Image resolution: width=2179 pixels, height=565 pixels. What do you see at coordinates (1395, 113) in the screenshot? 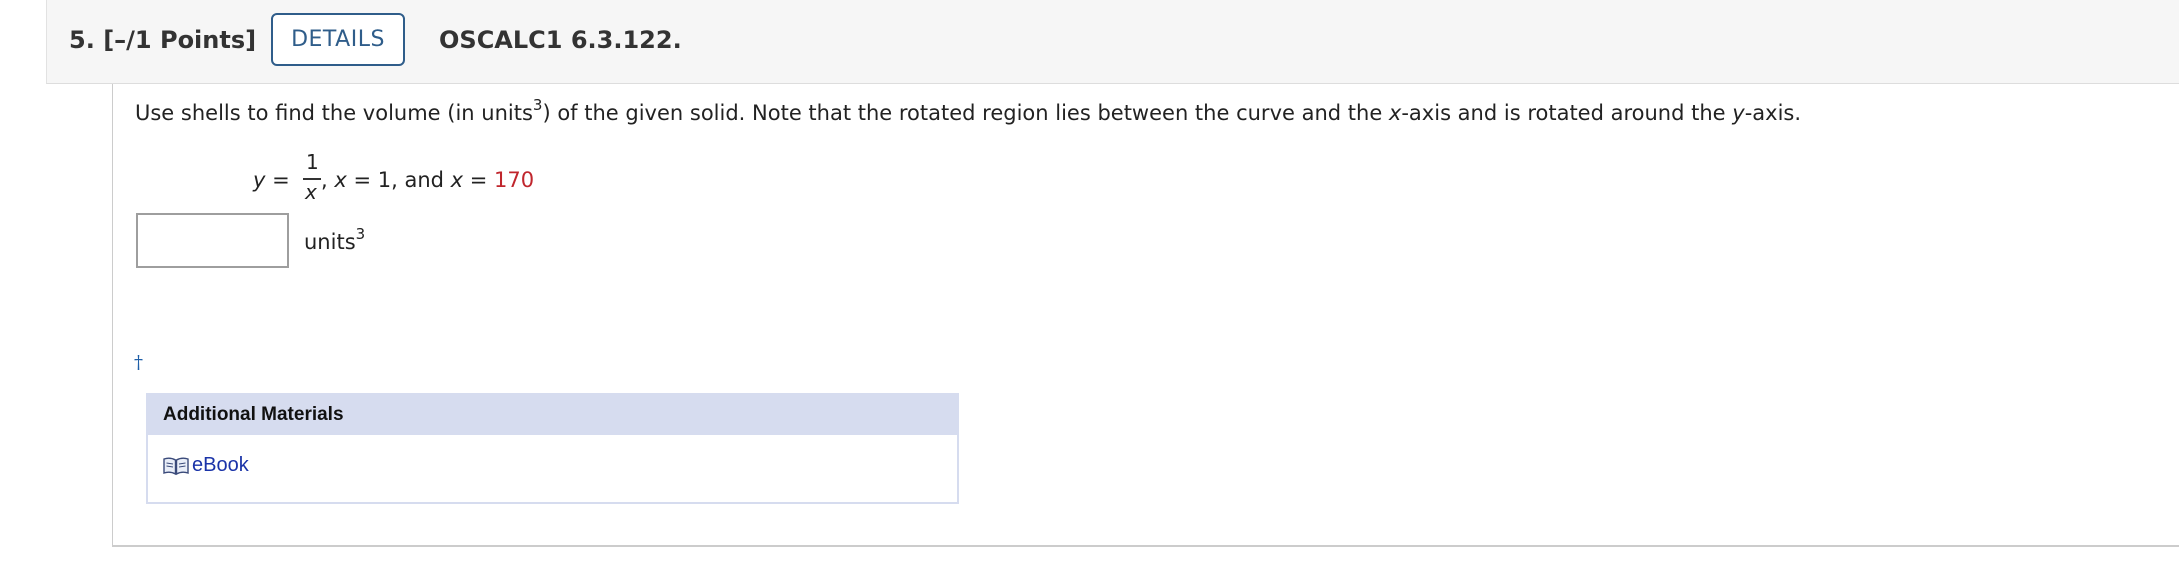
I see `prompt-x-variable: x` at bounding box center [1395, 113].